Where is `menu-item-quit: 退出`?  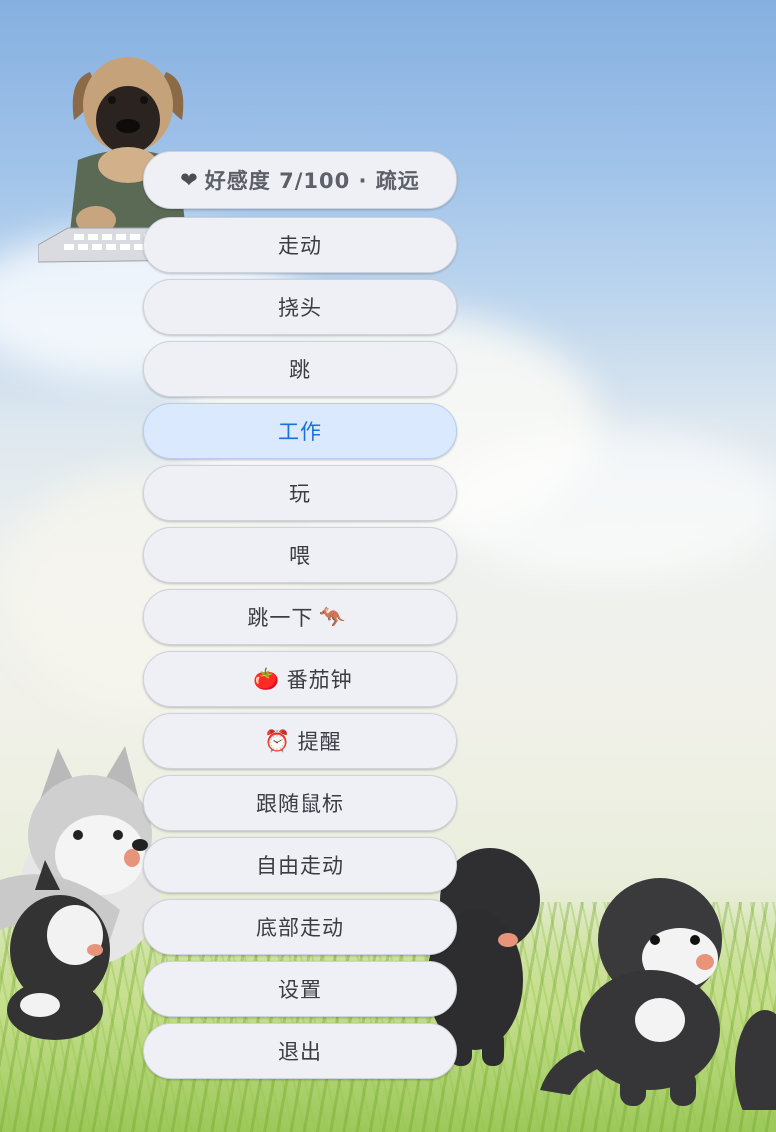 menu-item-quit: 退出 is located at coordinates (300, 1051).